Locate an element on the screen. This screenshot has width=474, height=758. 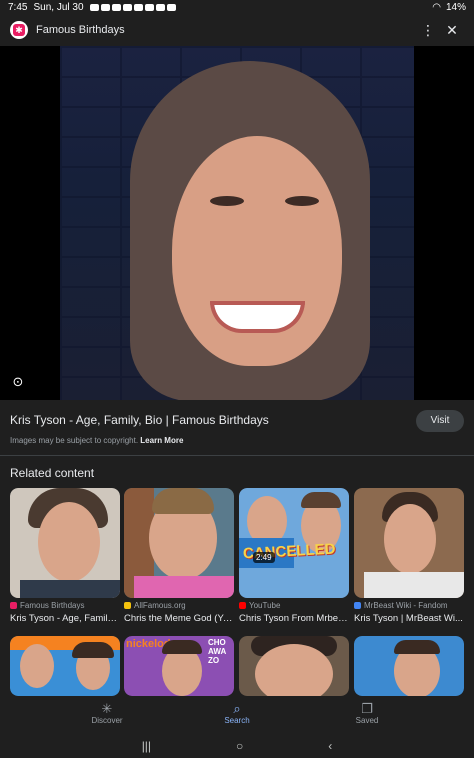
more-options-icon: ⋮ is located at coordinates (428, 30).